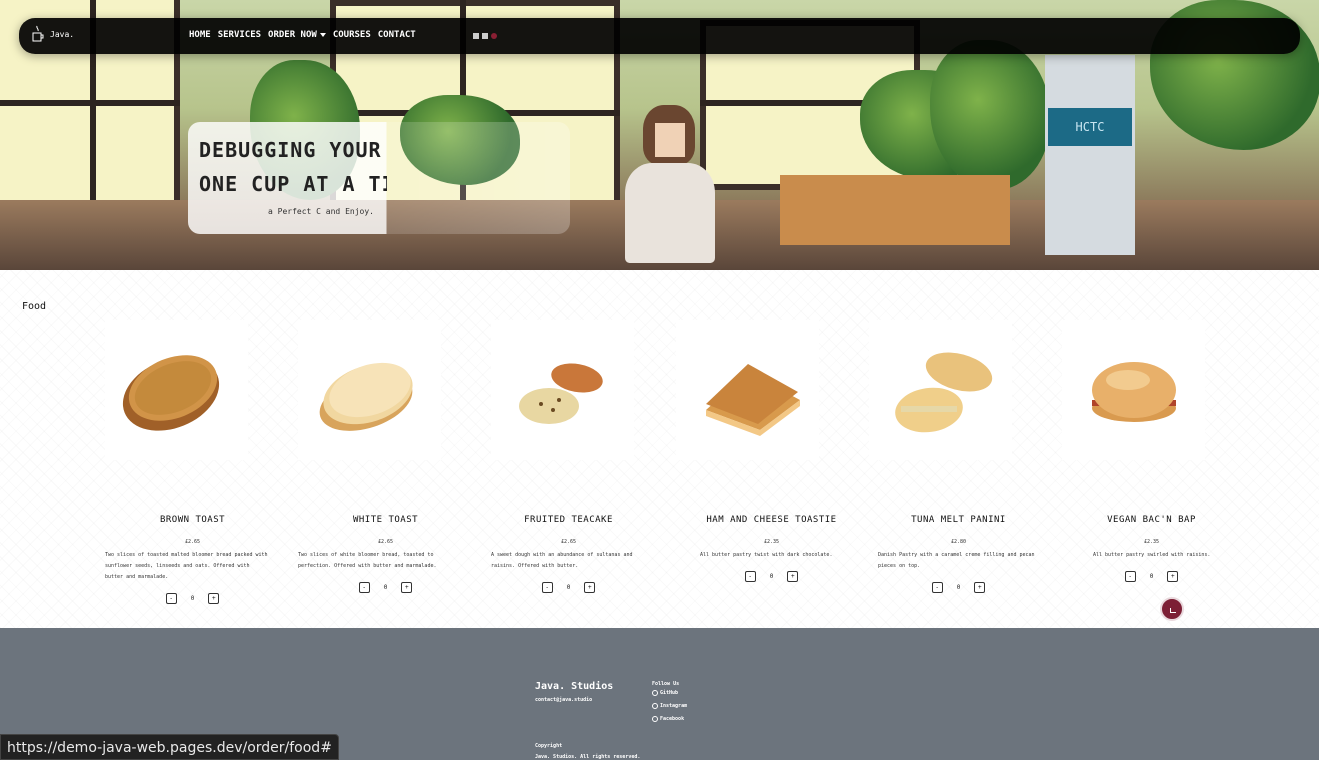  What do you see at coordinates (1133, 390) in the screenshot?
I see `bap-image` at bounding box center [1133, 390].